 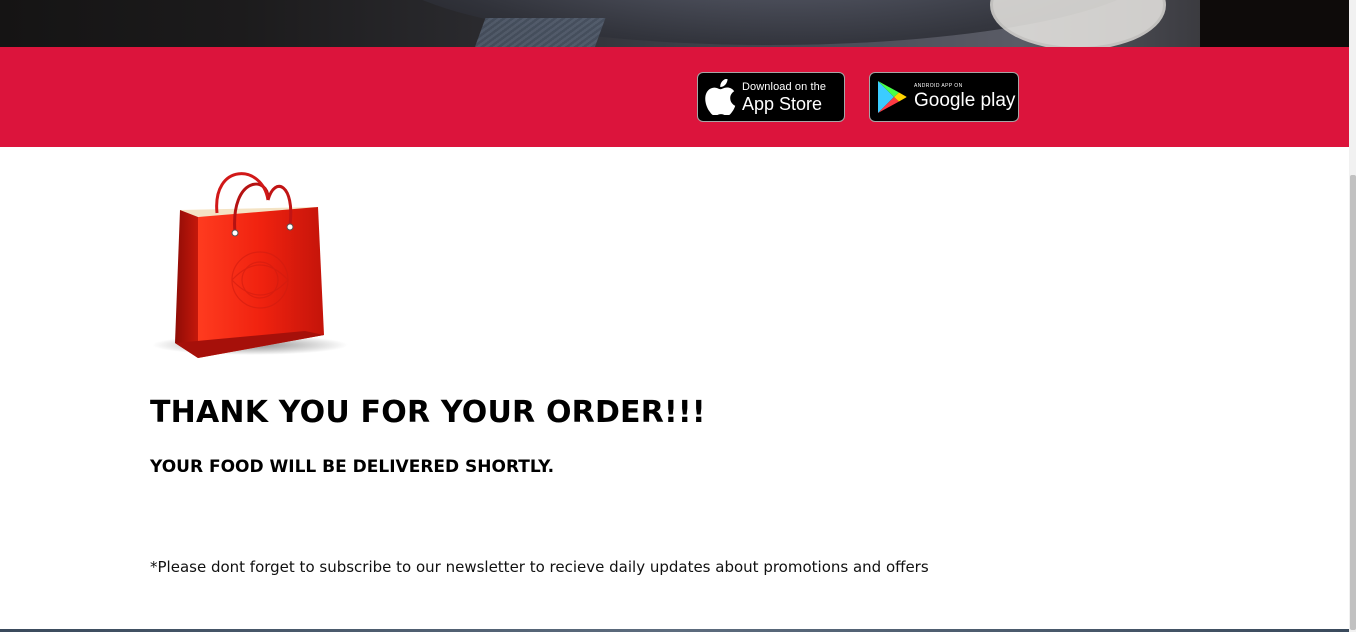 I want to click on google-play-large-text: Google play, so click(x=965, y=100).